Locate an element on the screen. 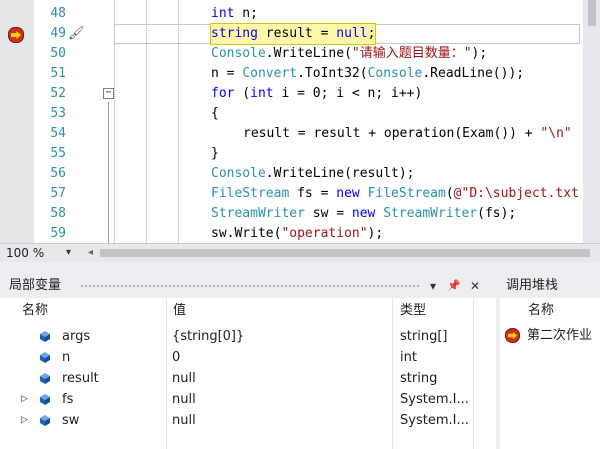 This screenshot has width=600, height=449. locals-panel-title: 局部变量 is located at coordinates (35, 286).